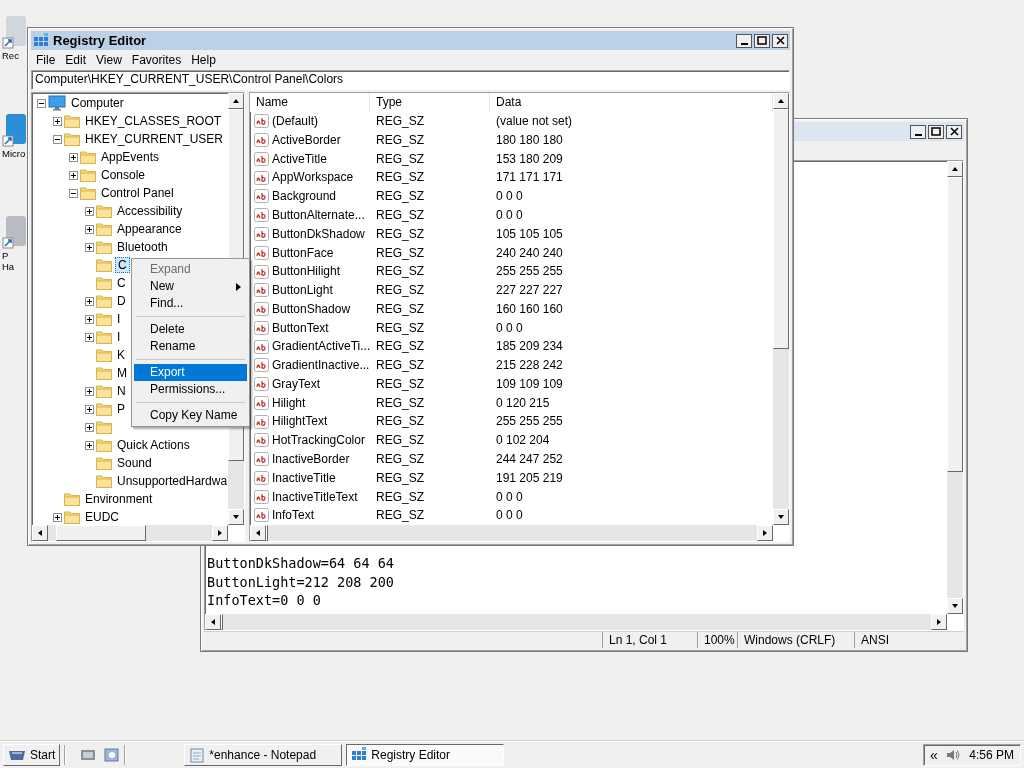 This screenshot has height=768, width=1024. Describe the element at coordinates (109, 60) in the screenshot. I see `menu-item: View` at that location.